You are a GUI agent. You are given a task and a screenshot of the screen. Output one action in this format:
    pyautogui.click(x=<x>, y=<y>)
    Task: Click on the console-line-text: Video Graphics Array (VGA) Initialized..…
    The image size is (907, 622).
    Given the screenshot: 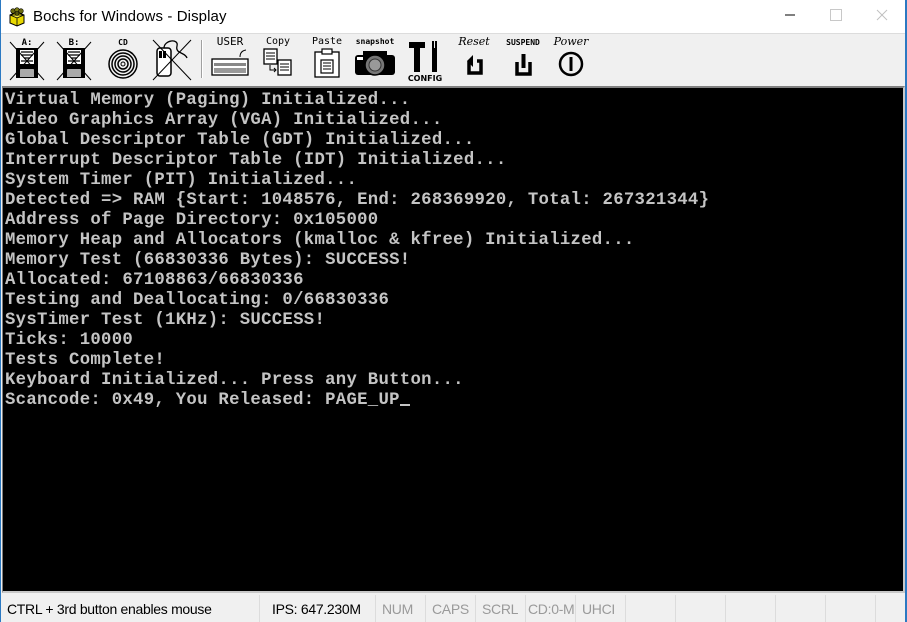 What is the action you would take?
    pyautogui.click(x=224, y=120)
    